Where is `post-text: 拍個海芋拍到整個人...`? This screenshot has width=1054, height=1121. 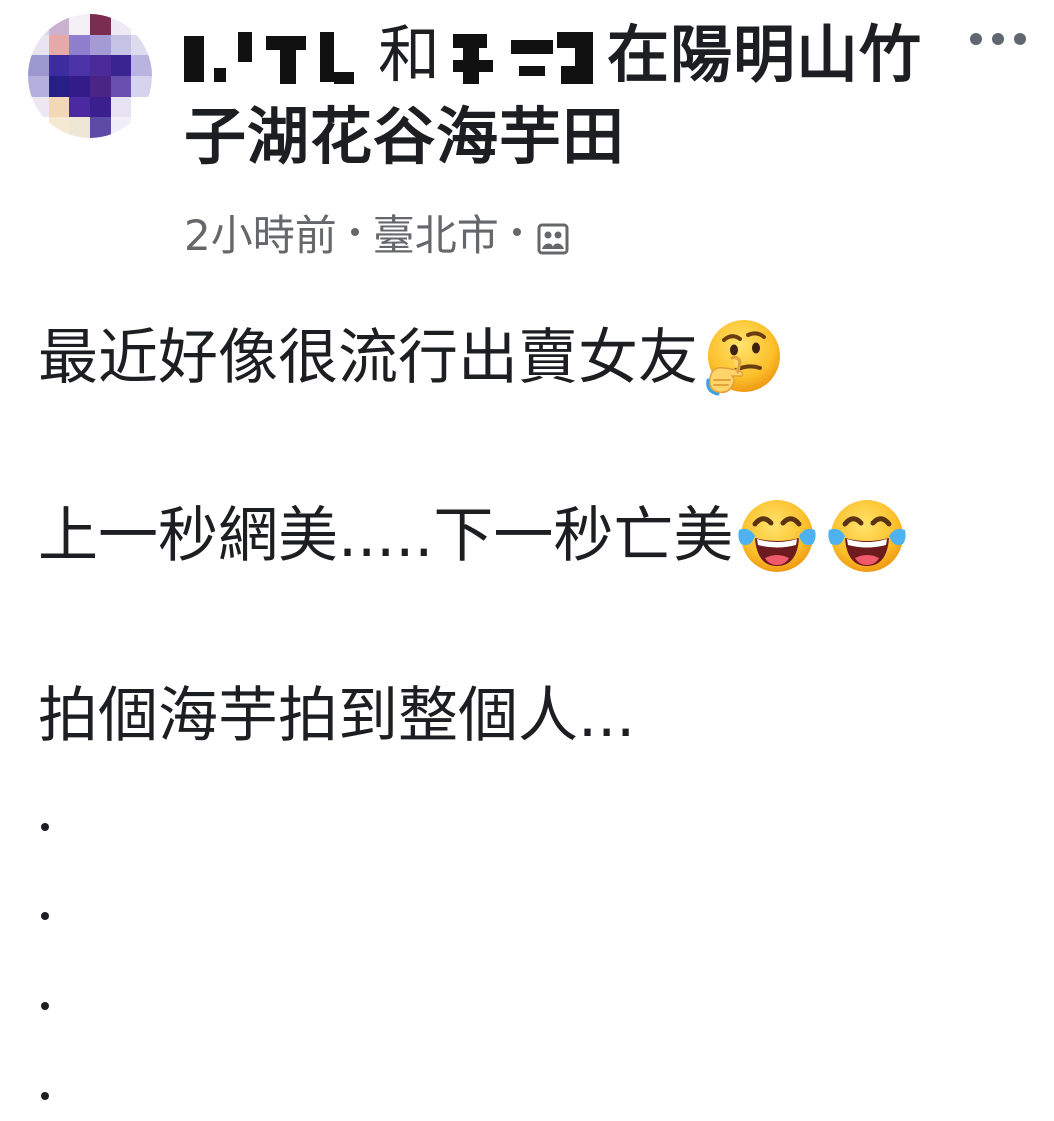 post-text: 拍個海芋拍到整個人... is located at coordinates (337, 716).